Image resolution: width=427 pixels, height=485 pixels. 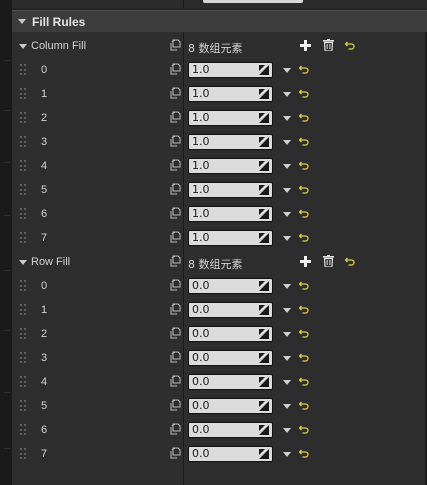 What do you see at coordinates (328, 261) in the screenshot?
I see `trash-icon` at bounding box center [328, 261].